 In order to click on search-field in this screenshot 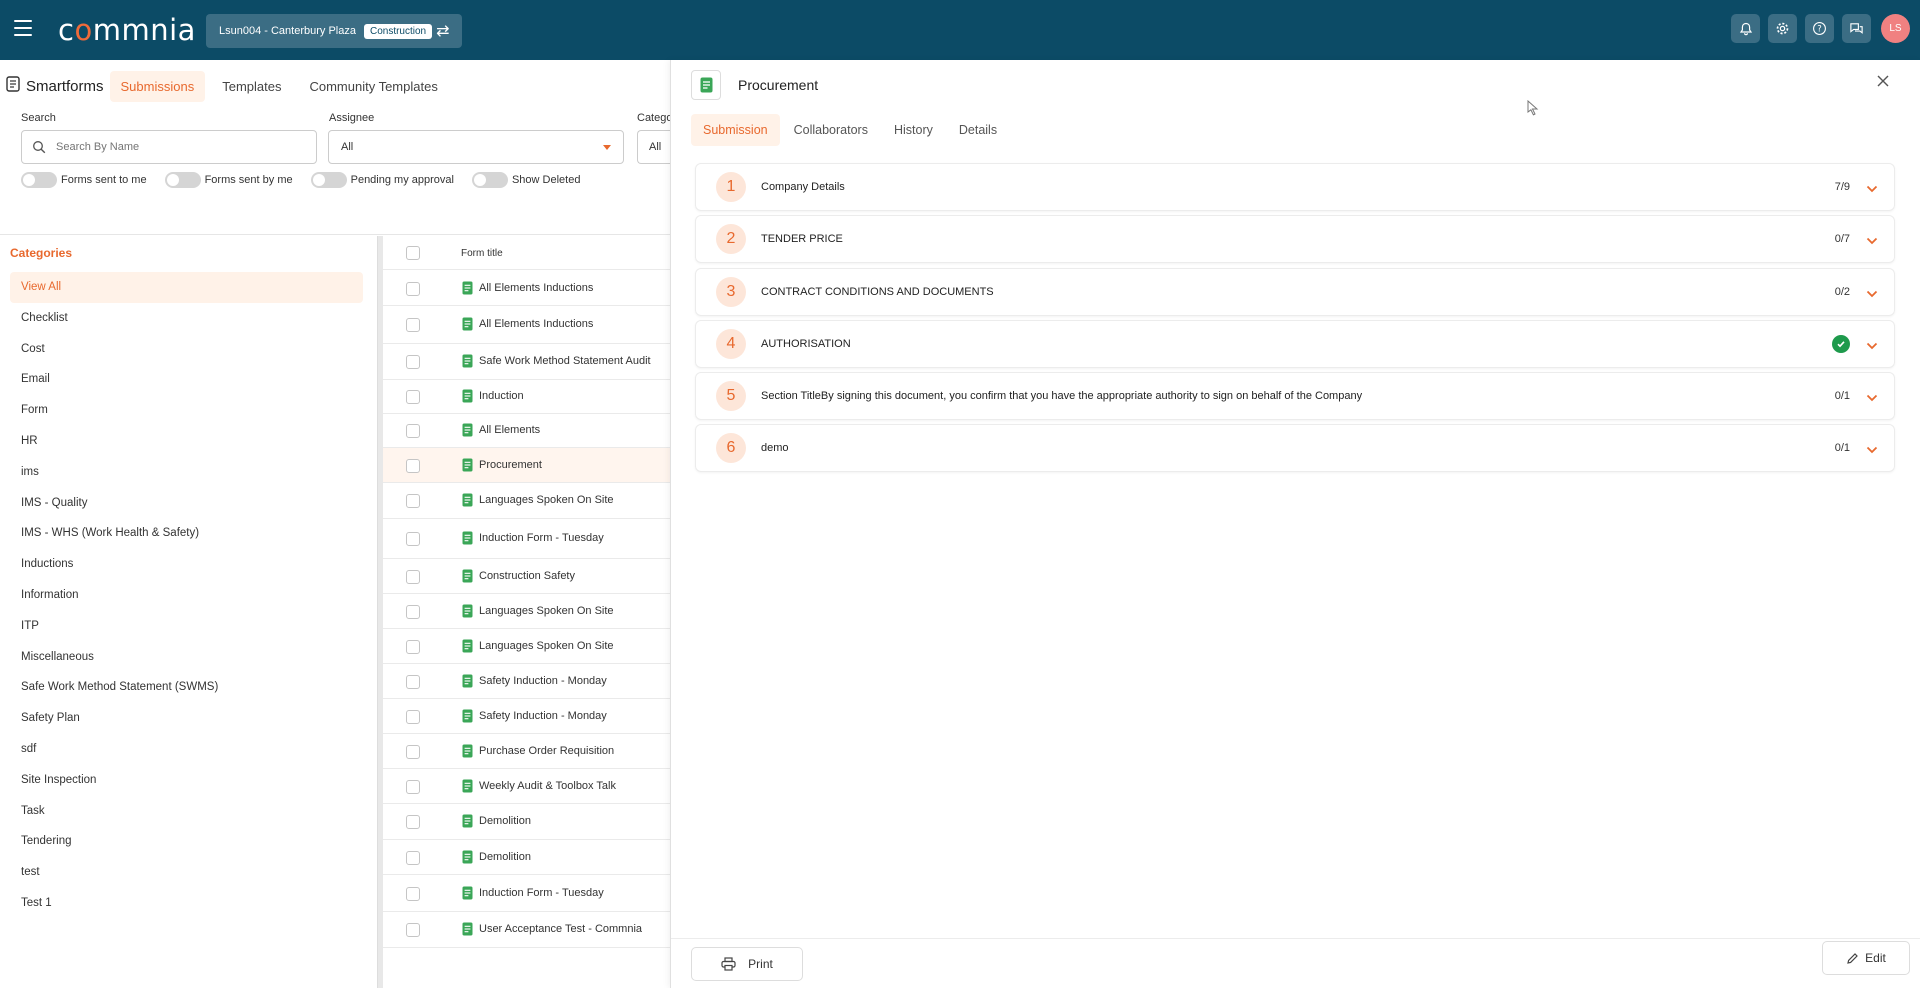, I will do `click(169, 147)`.